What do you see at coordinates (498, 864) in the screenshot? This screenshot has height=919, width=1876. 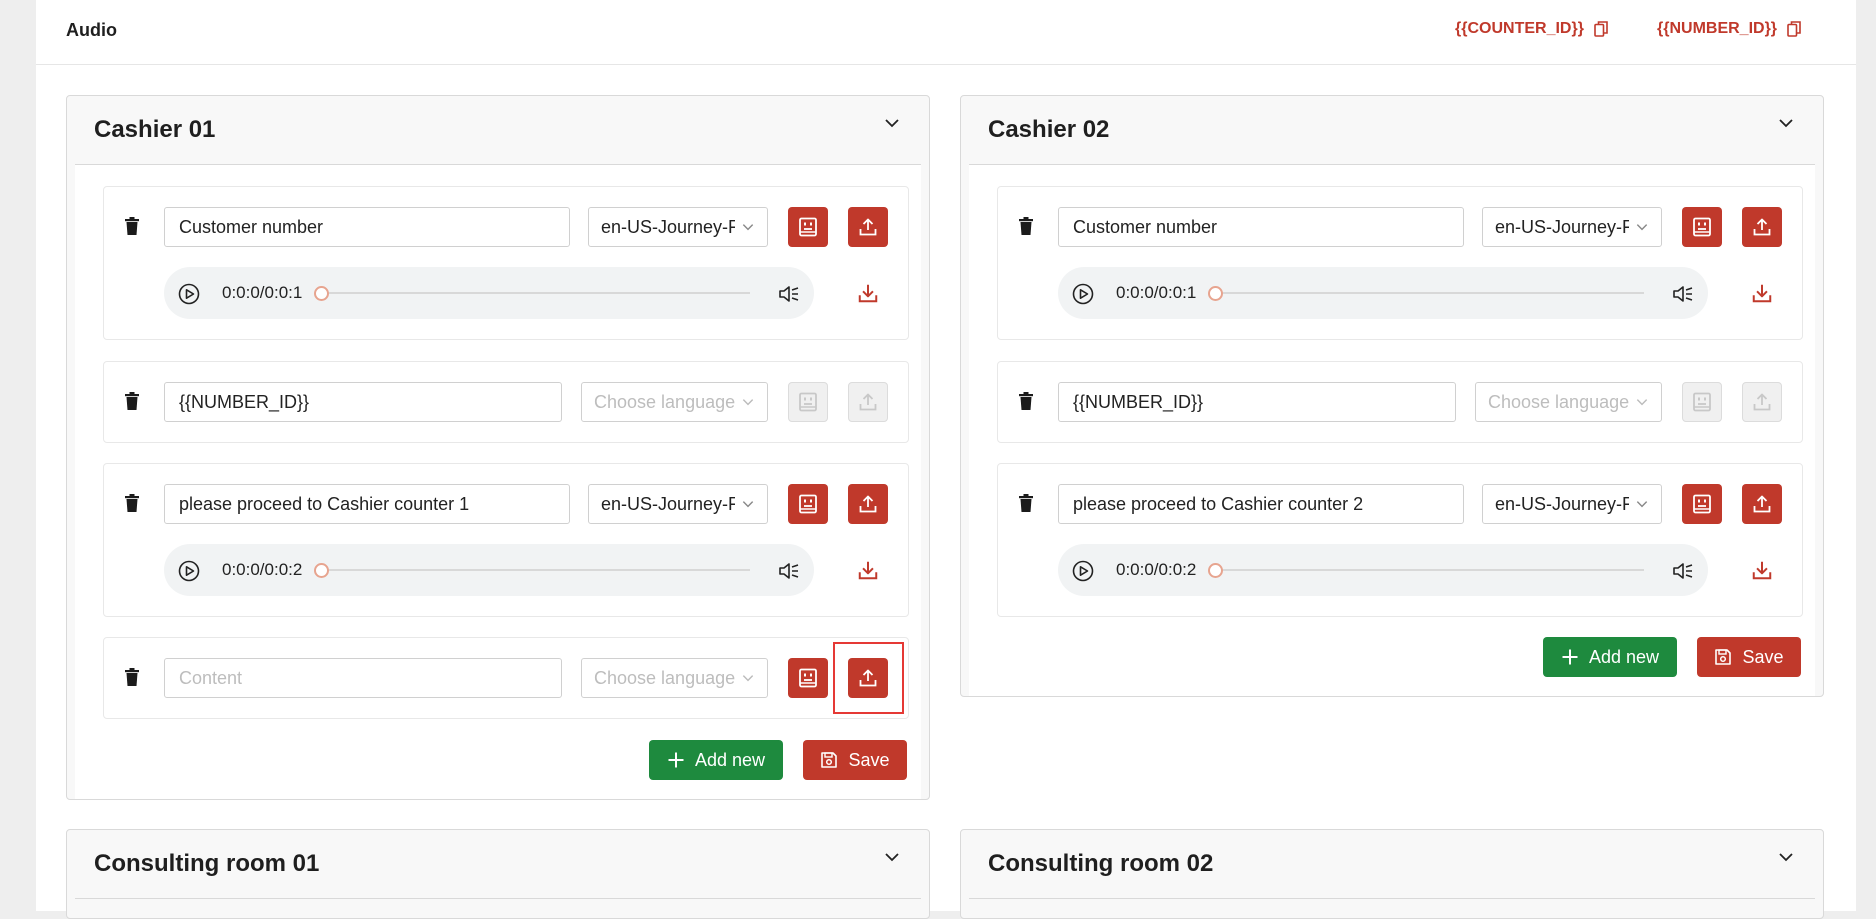 I see `panel-header: Consulting room 01` at bounding box center [498, 864].